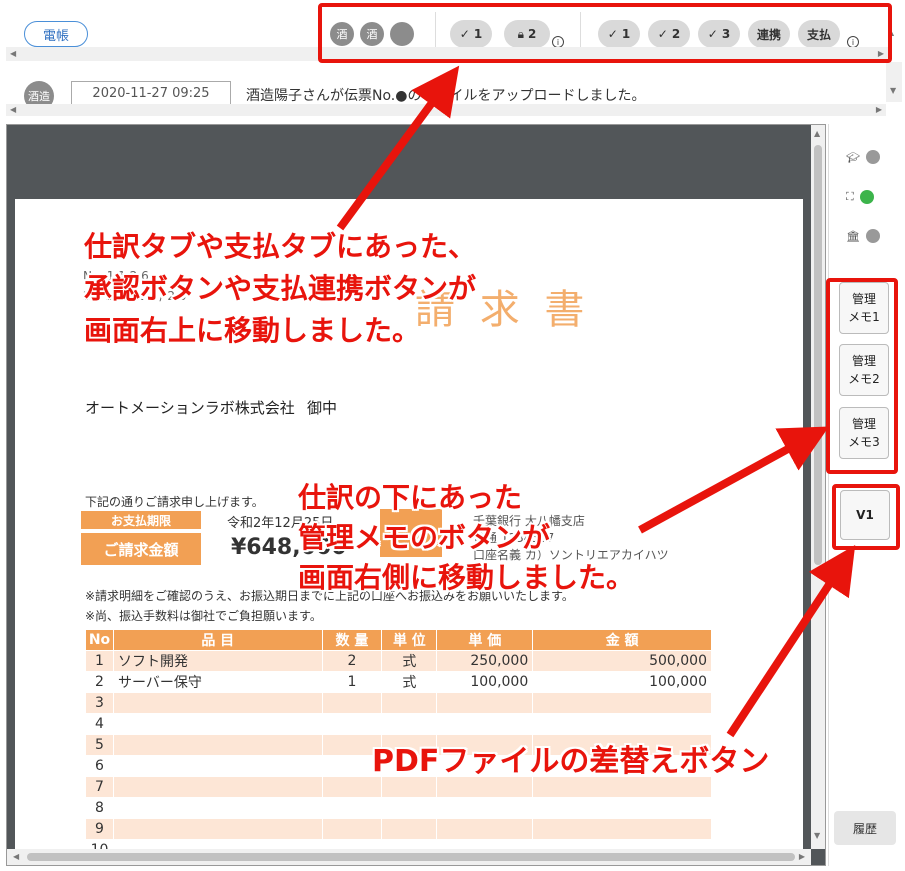 This screenshot has width=905, height=871. I want to click on annotation-line: 仕訳の下にあった, so click(410, 497).